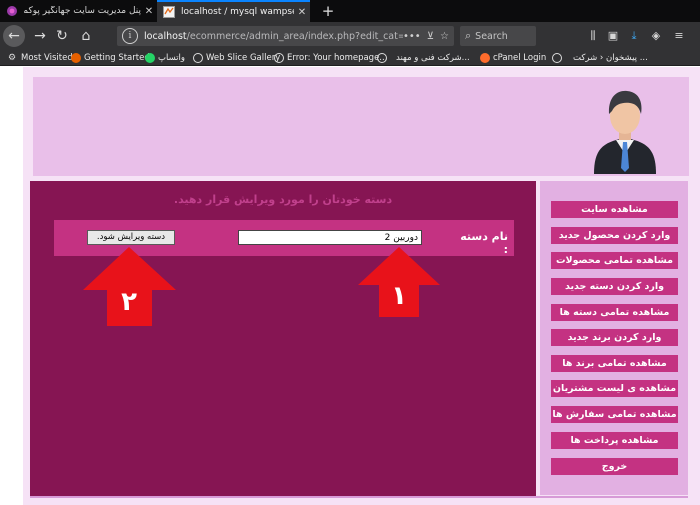 This screenshot has height=505, width=700. What do you see at coordinates (165, 36) in the screenshot?
I see `url-host: localhost` at bounding box center [165, 36].